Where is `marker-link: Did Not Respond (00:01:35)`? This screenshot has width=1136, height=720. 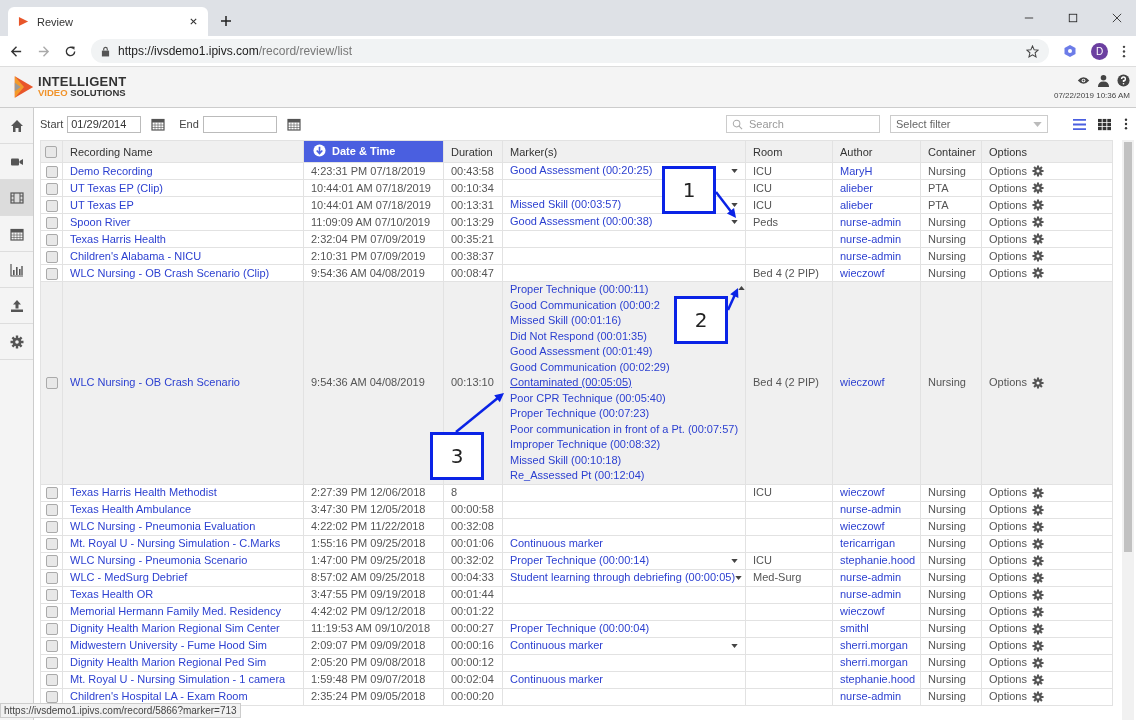
marker-link: Did Not Respond (00:01:35) is located at coordinates (578, 336).